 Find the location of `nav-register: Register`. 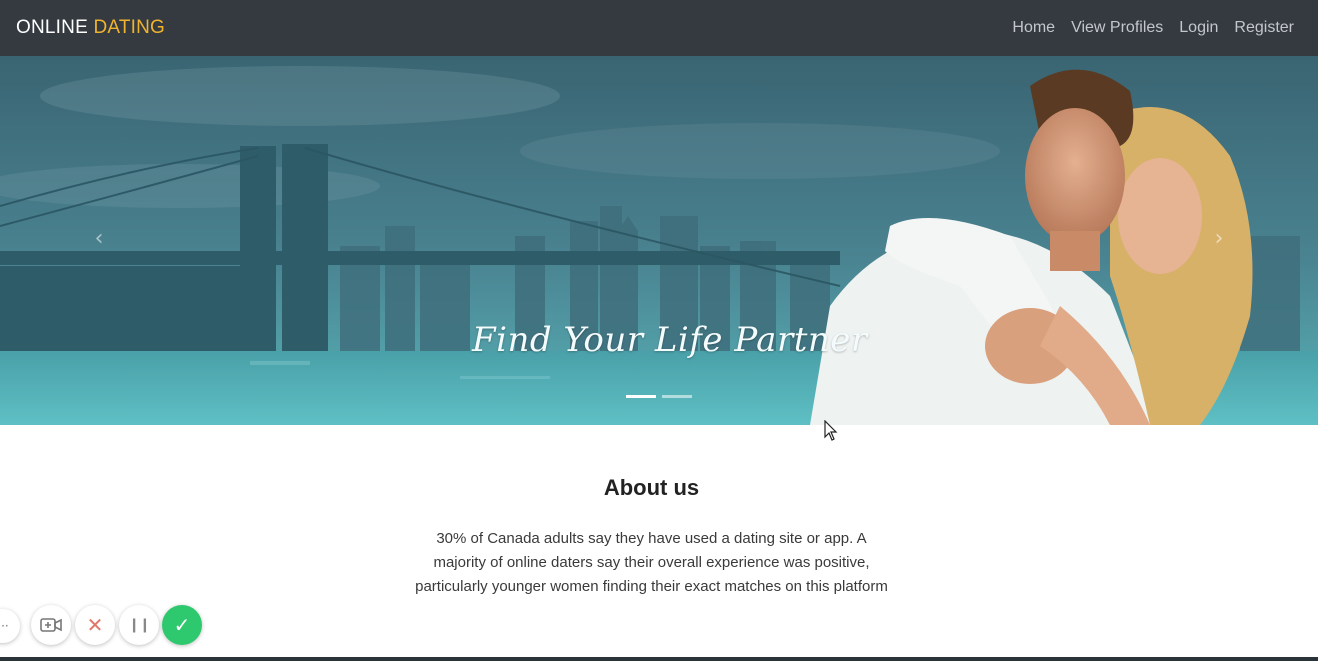

nav-register: Register is located at coordinates (1264, 28).